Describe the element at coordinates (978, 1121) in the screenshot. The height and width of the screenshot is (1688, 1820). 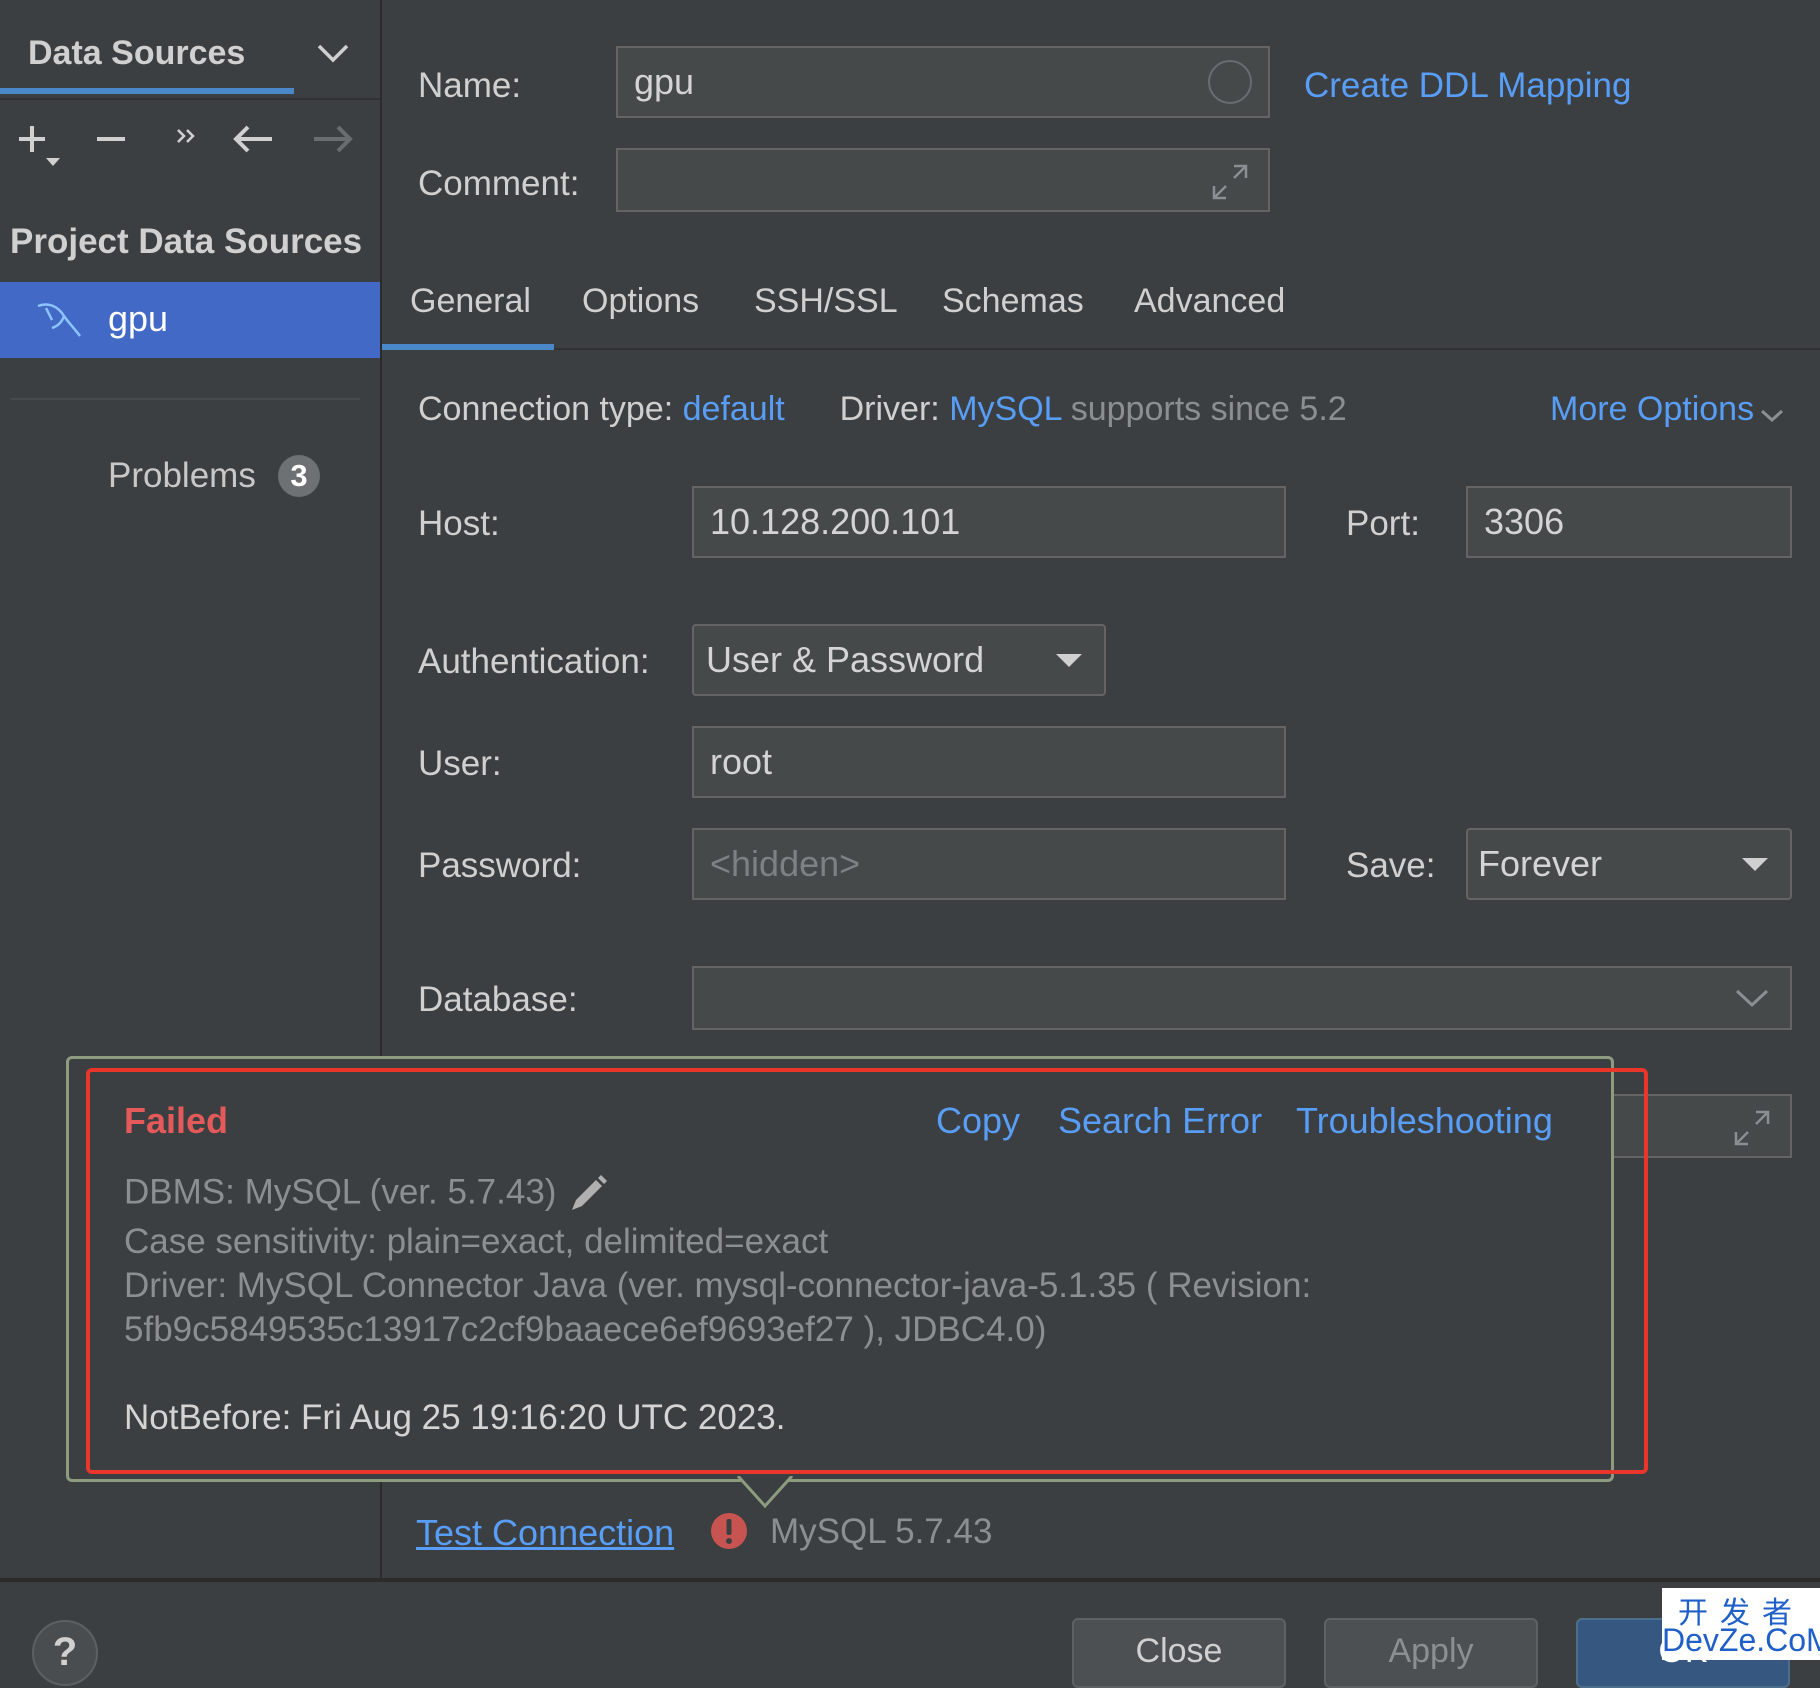
I see `copy-link: Copy` at that location.